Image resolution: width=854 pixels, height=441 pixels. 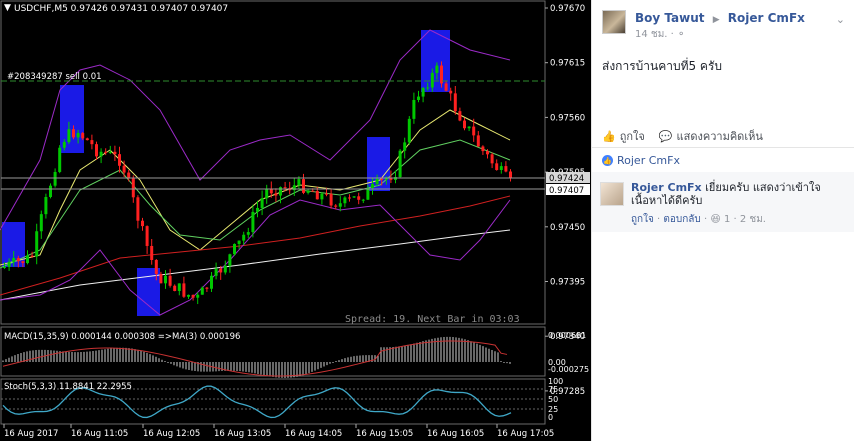 What do you see at coordinates (681, 219) in the screenshot?
I see `comment-reply-link: ตอบกลับ` at bounding box center [681, 219].